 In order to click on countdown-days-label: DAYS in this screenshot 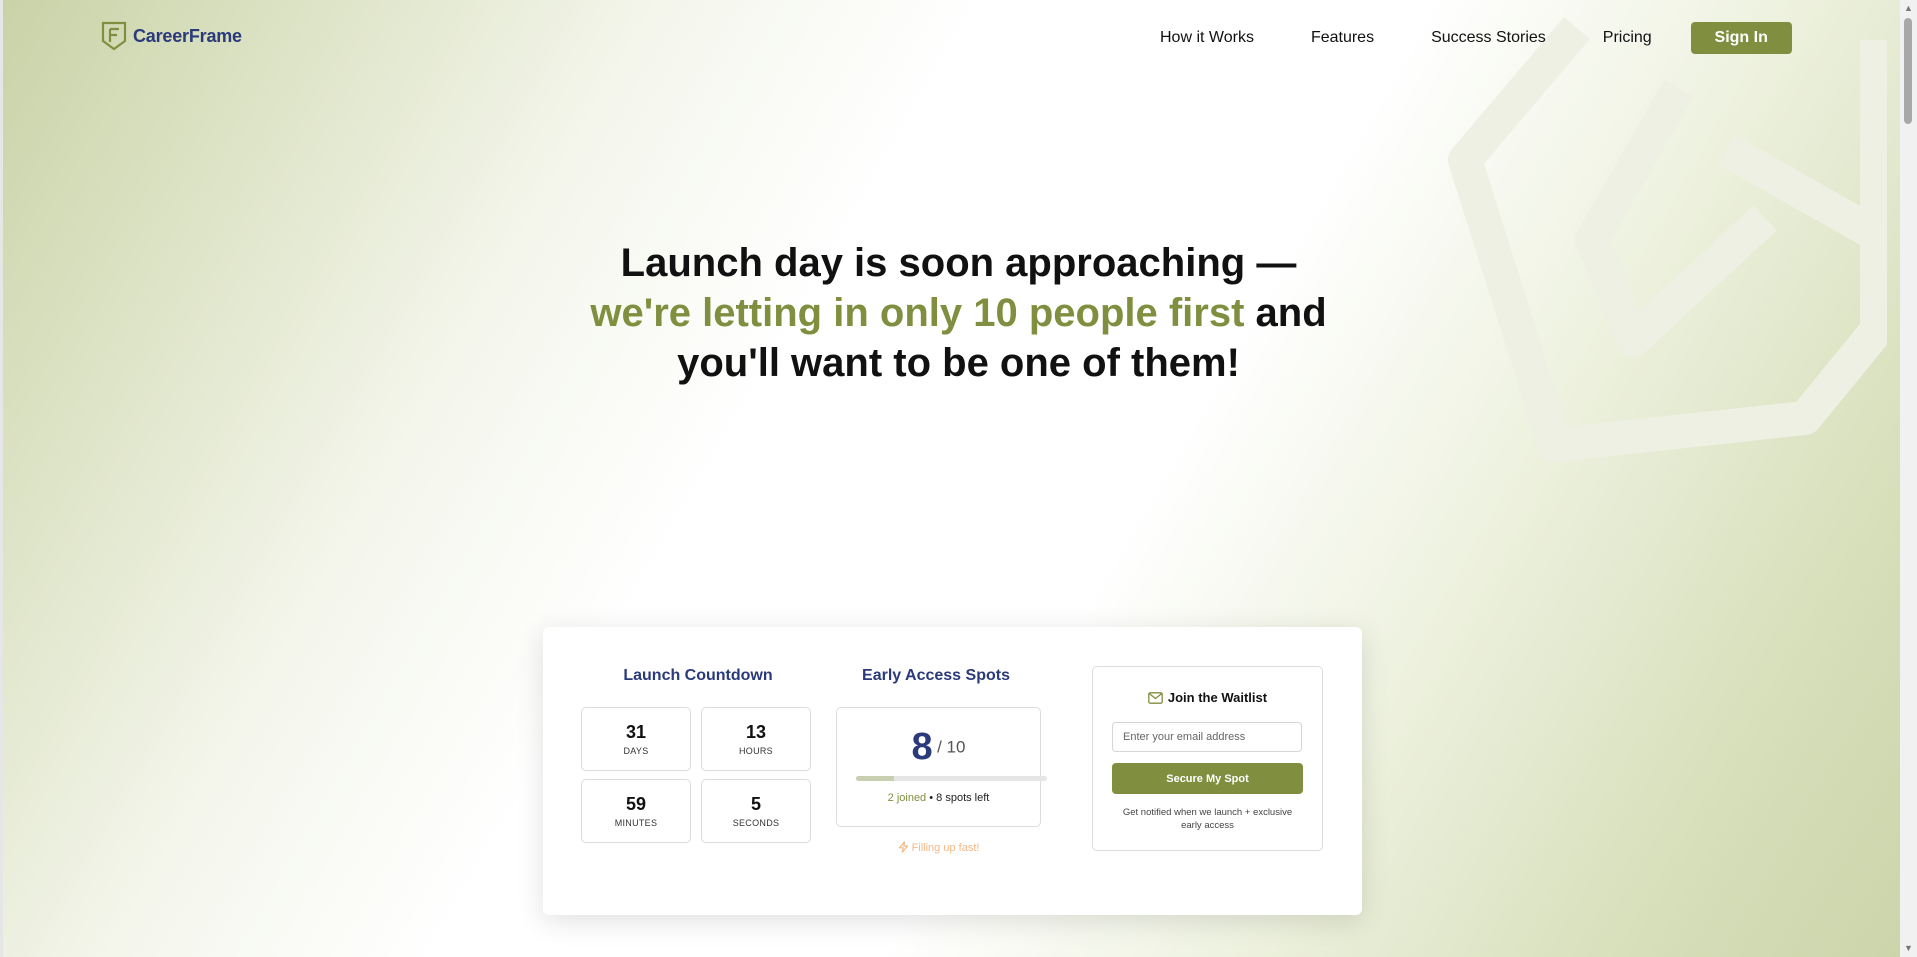, I will do `click(636, 751)`.